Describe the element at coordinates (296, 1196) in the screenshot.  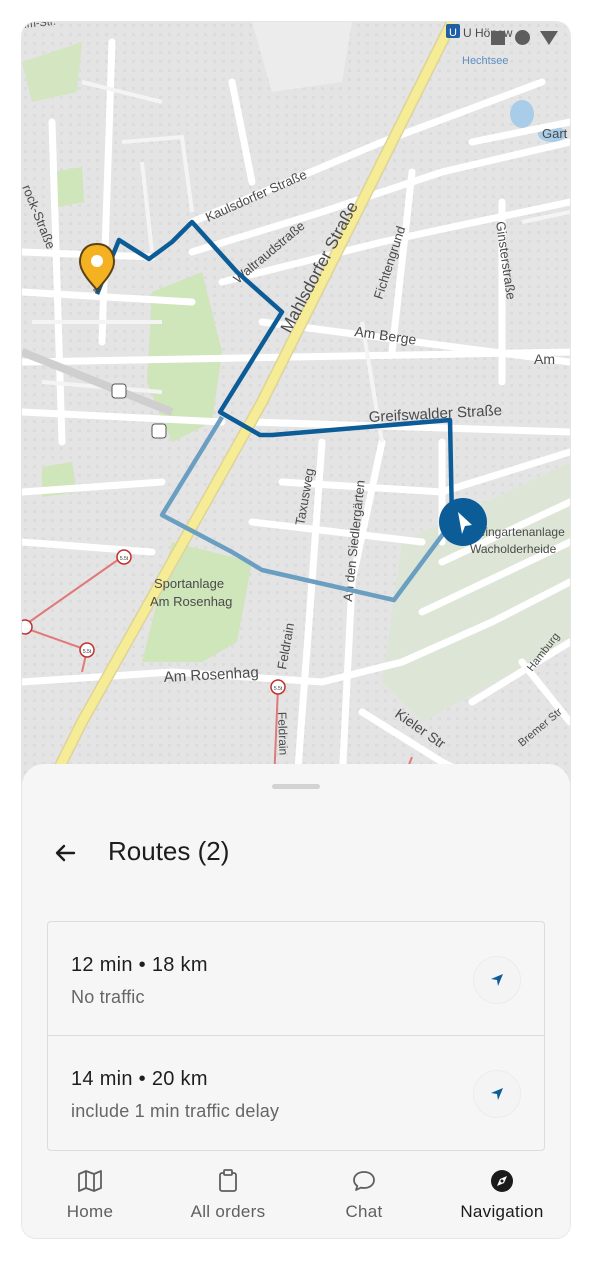
I see `bottom-navigation: Home All orders Chat Navigation` at that location.